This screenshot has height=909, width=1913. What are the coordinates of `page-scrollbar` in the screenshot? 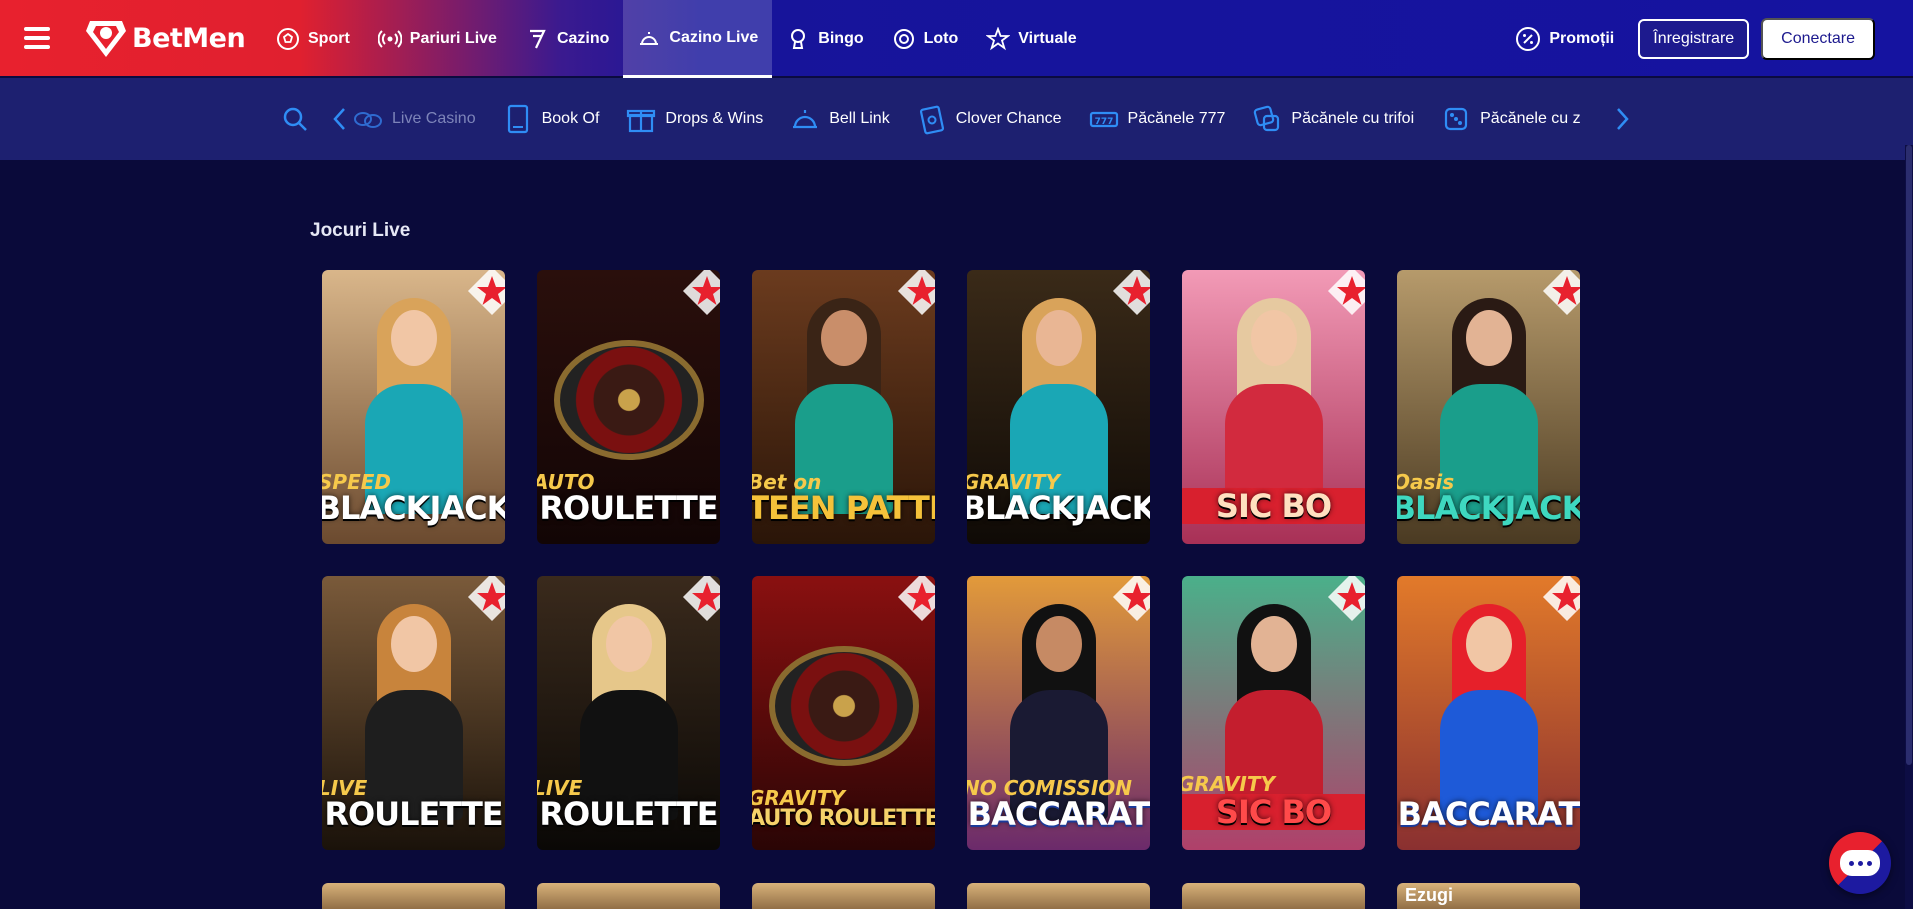 It's located at (1909, 527).